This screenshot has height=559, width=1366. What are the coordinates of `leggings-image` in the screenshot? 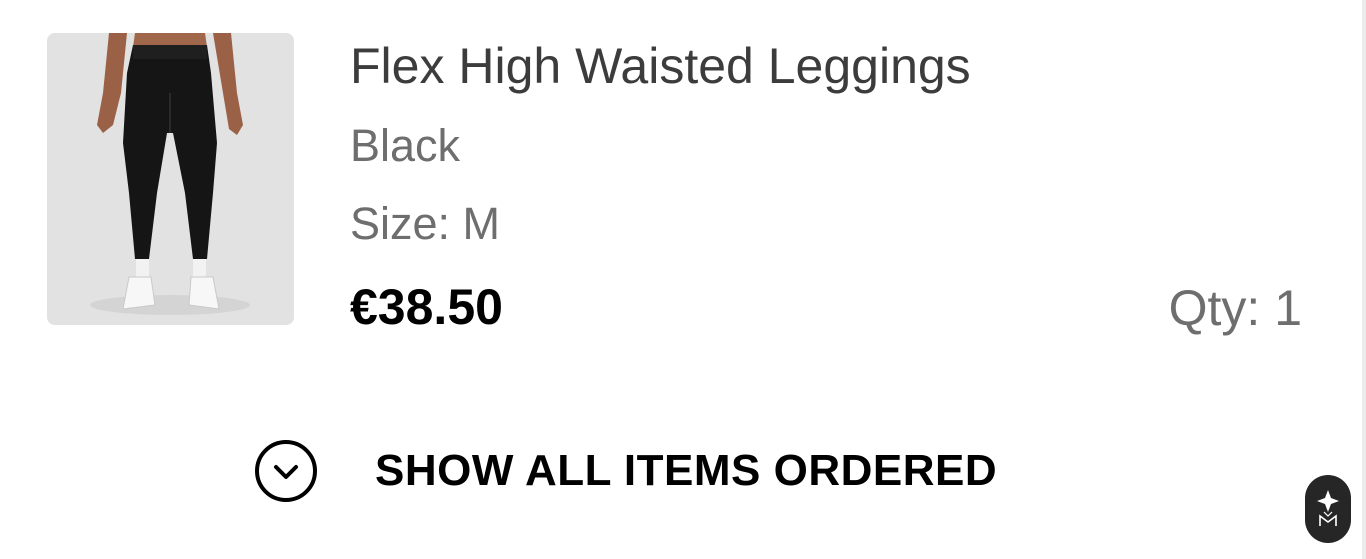 It's located at (170, 179).